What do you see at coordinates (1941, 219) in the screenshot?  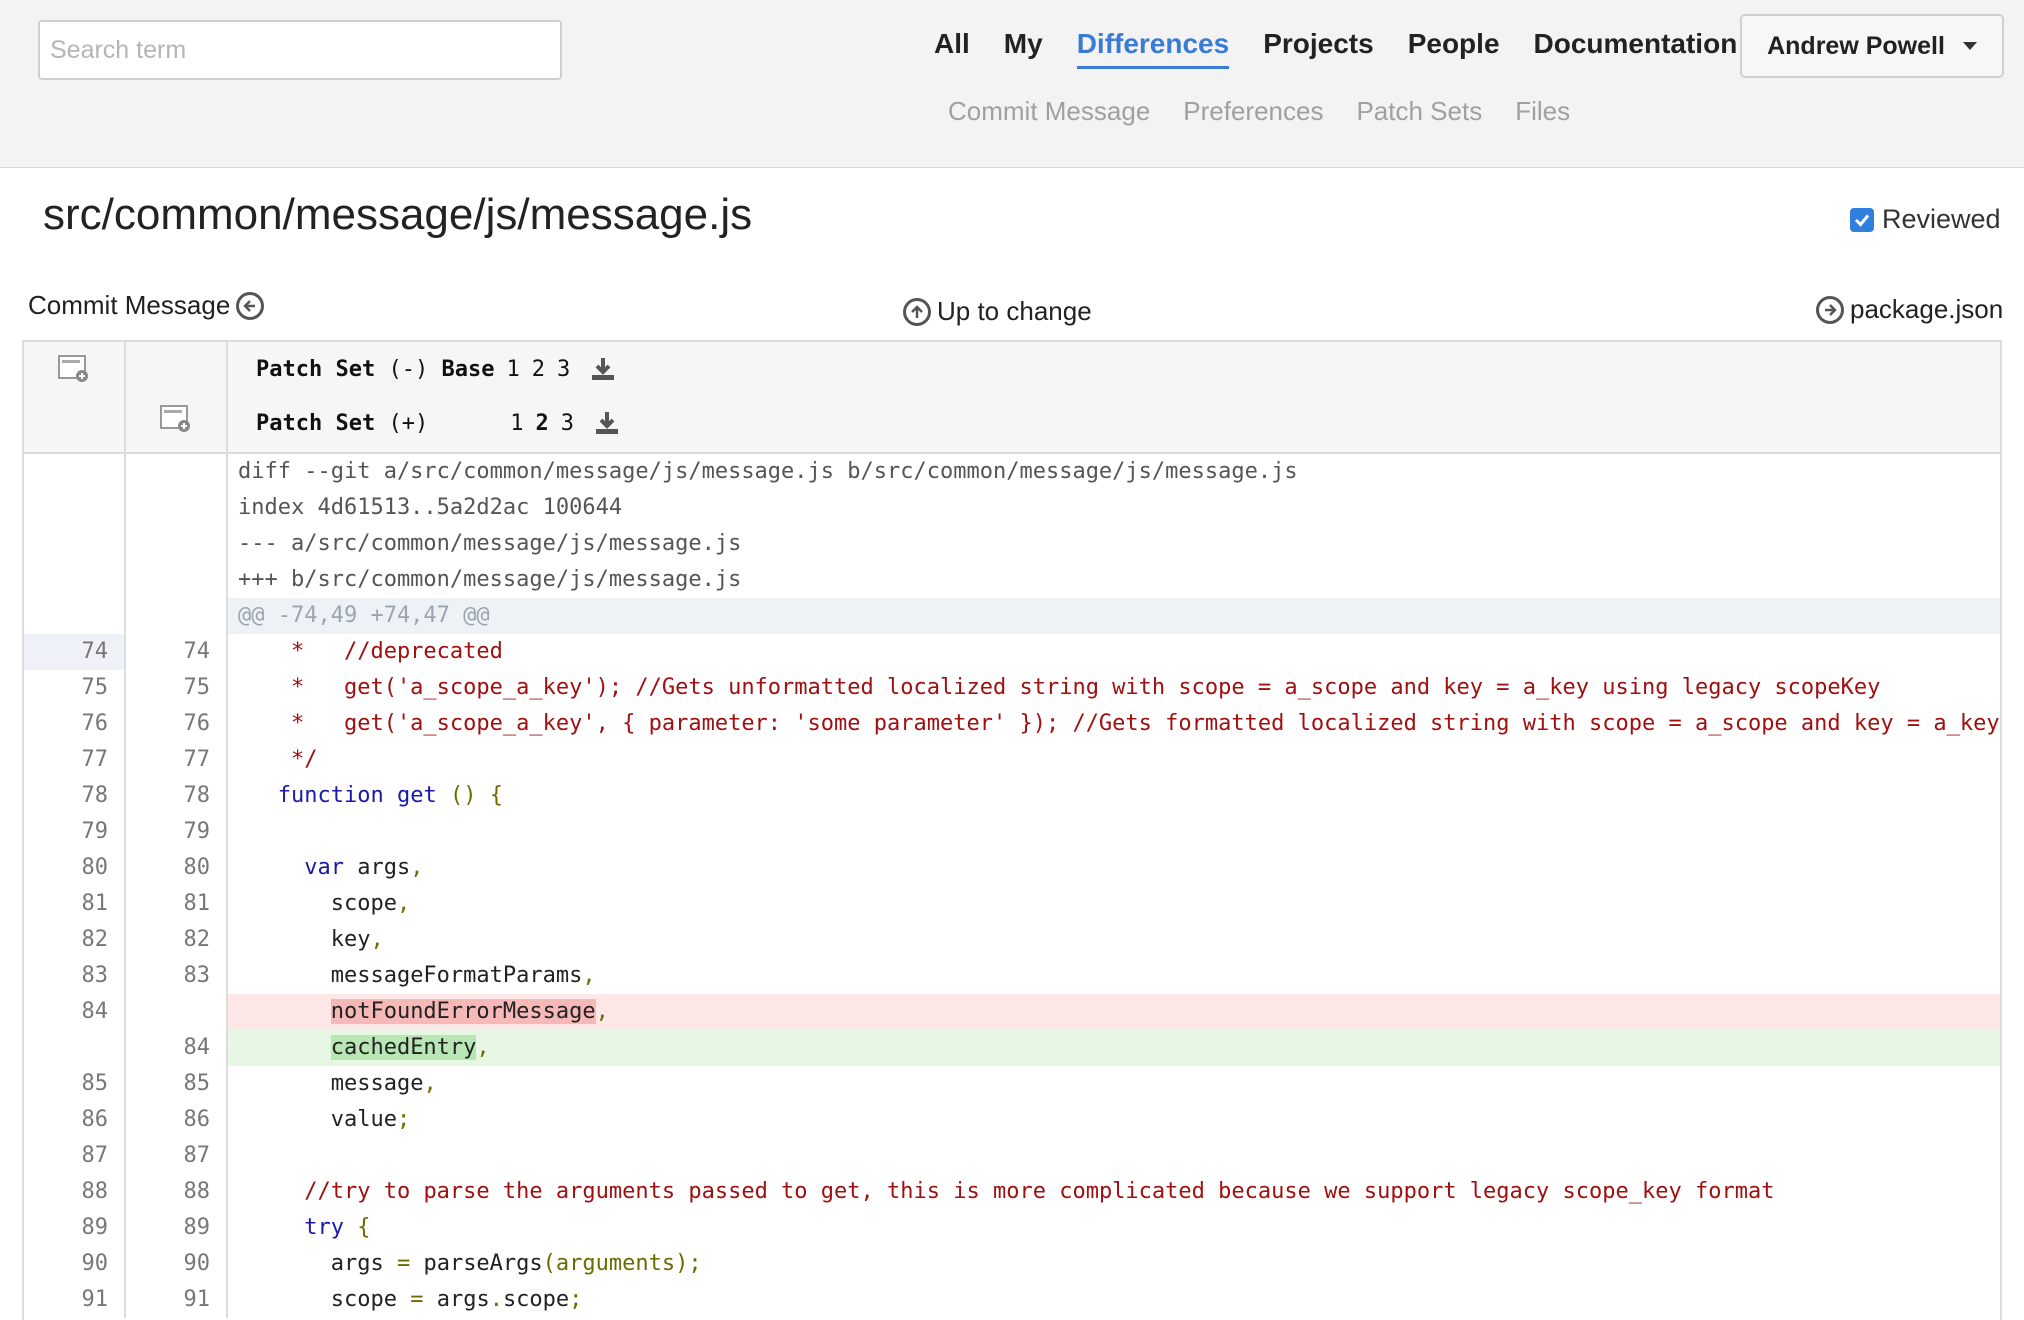 I see `reviewed-label: Reviewed` at bounding box center [1941, 219].